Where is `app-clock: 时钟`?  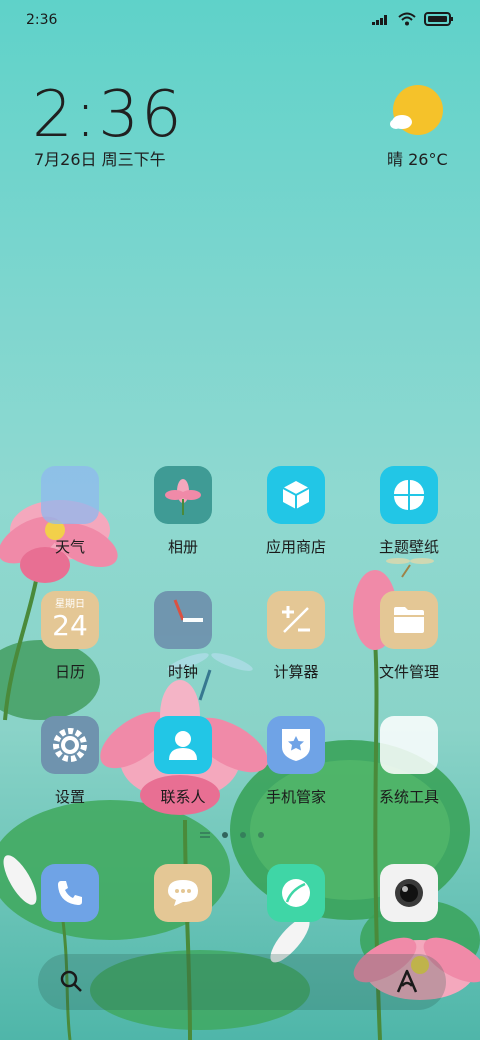 app-clock: 时钟 is located at coordinates (183, 646).